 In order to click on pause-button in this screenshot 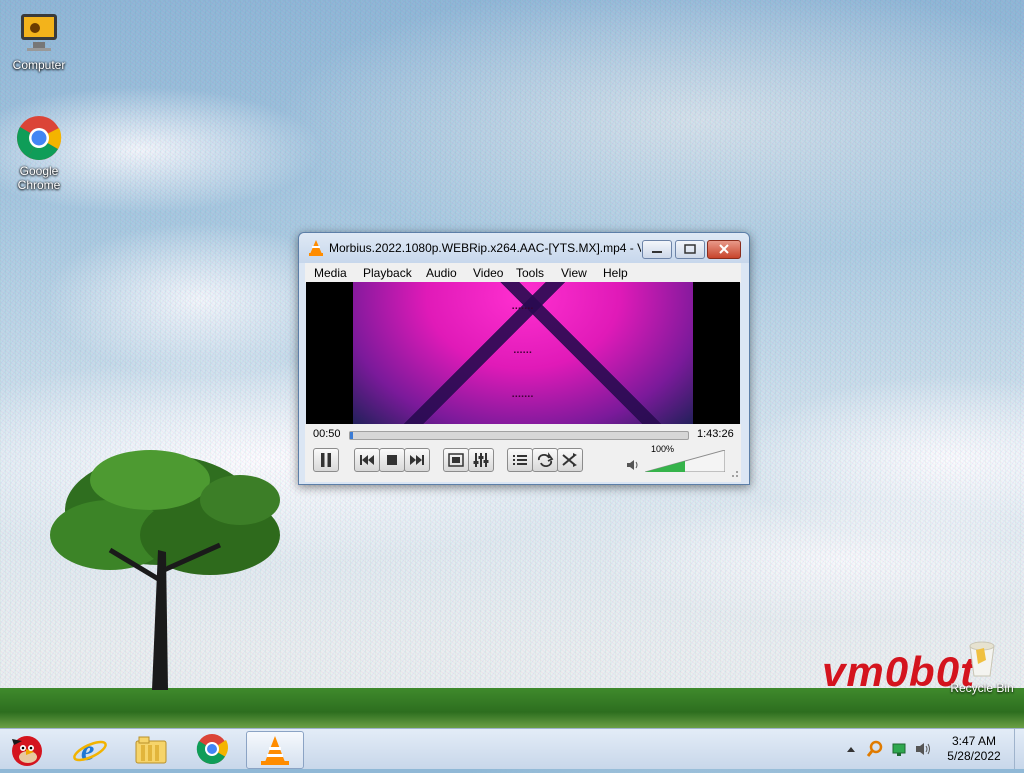, I will do `click(326, 460)`.